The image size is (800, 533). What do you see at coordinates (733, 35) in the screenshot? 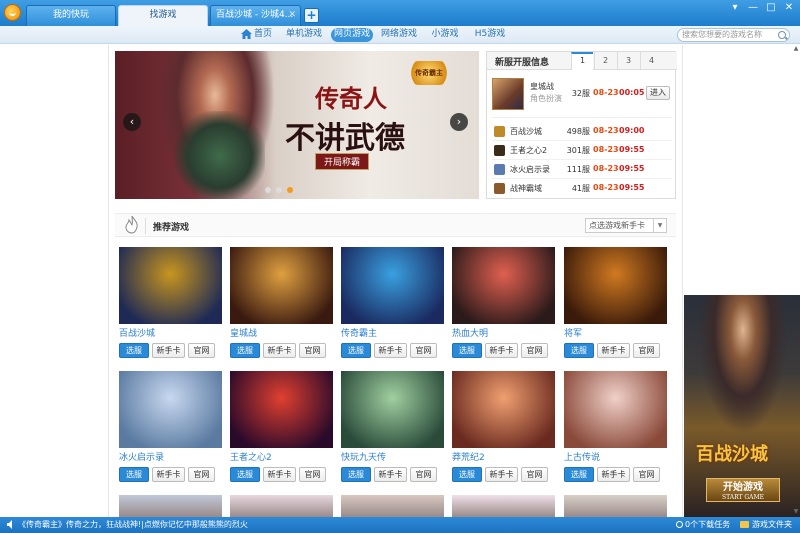
I see `search-input: 搜索您想要的游戏名称` at bounding box center [733, 35].